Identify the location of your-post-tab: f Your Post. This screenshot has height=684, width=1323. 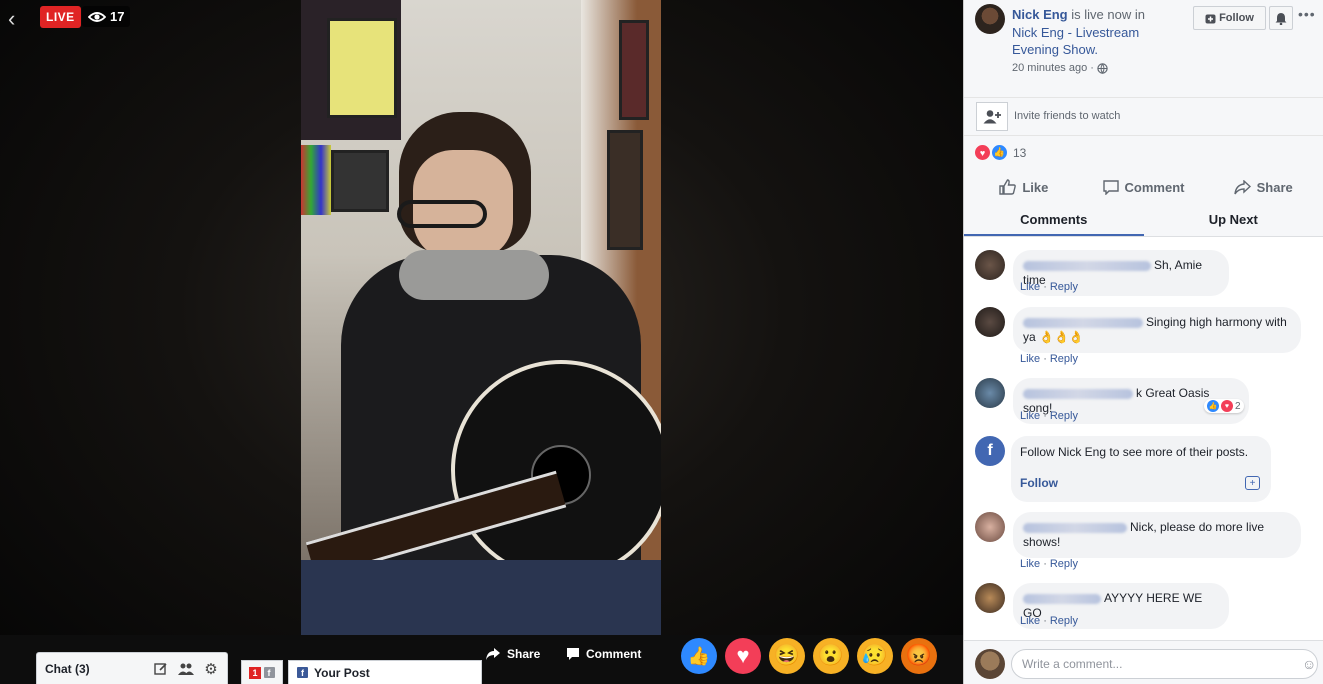
(385, 672).